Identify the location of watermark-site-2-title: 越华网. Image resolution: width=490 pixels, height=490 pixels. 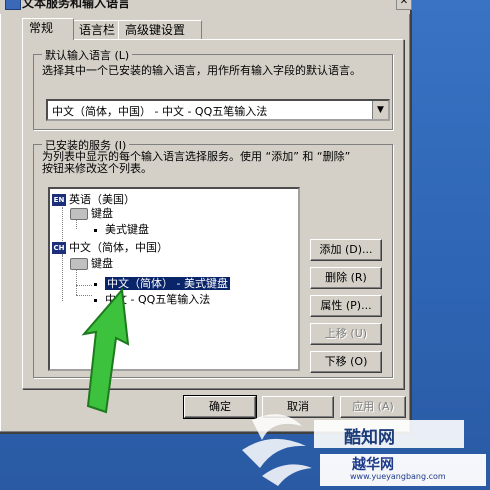
(373, 465).